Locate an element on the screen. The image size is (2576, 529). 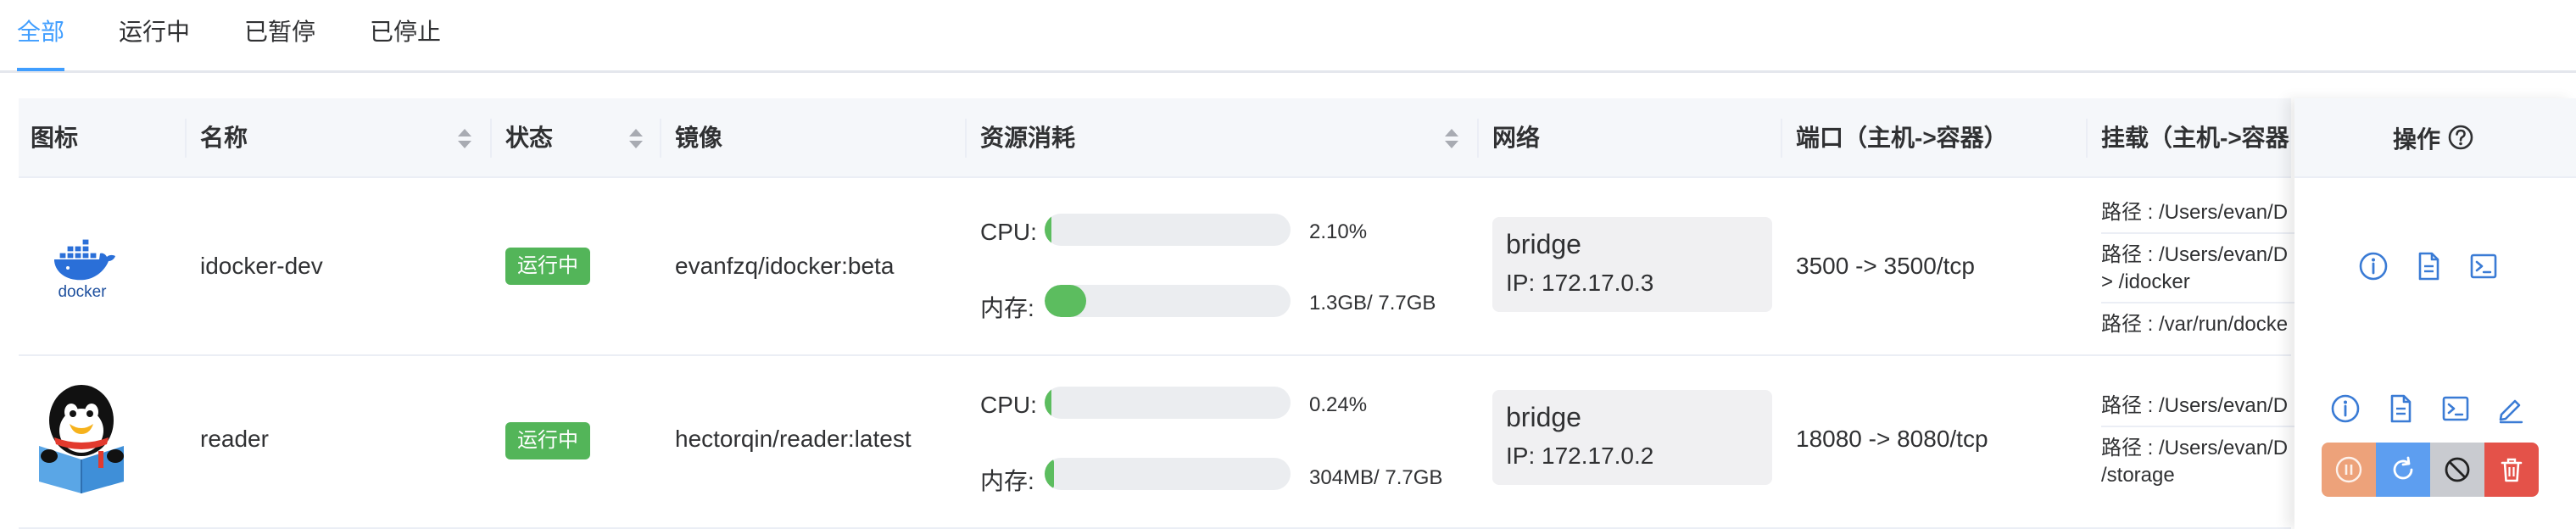
operations-header: 操作 is located at coordinates (2435, 138).